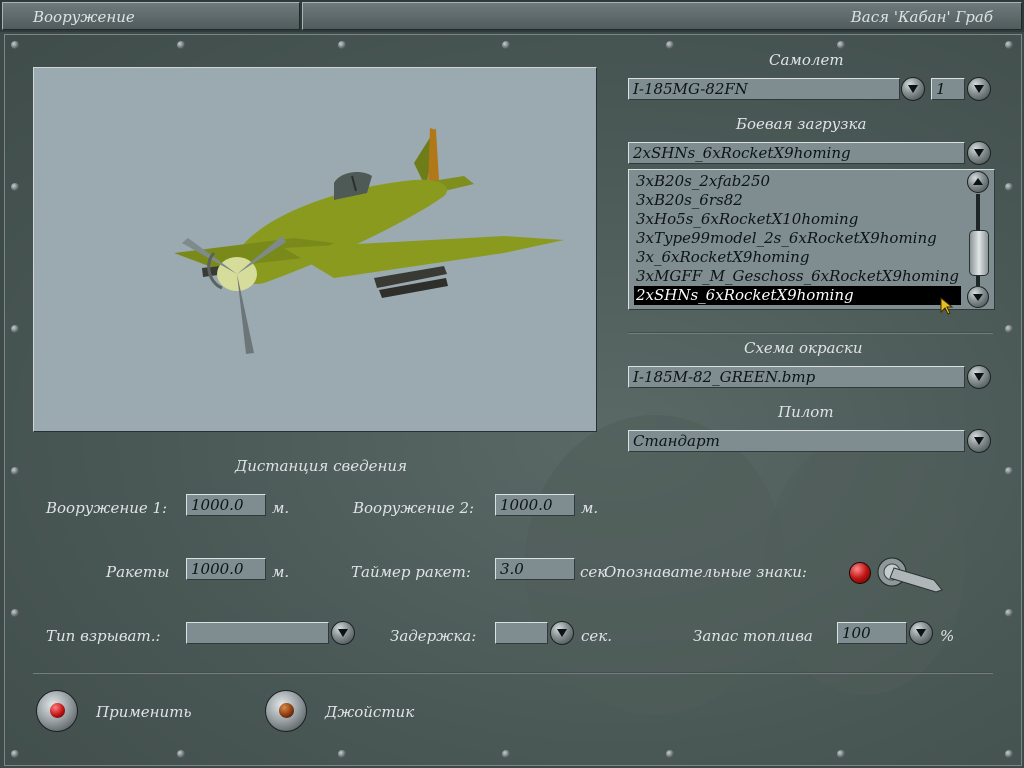 The height and width of the screenshot is (768, 1024). What do you see at coordinates (597, 636) in the screenshot?
I see `delay-unit: сек.` at bounding box center [597, 636].